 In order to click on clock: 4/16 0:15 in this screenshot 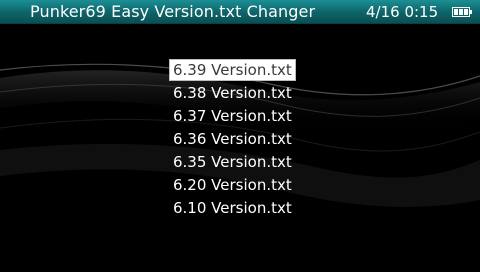, I will do `click(402, 12)`.